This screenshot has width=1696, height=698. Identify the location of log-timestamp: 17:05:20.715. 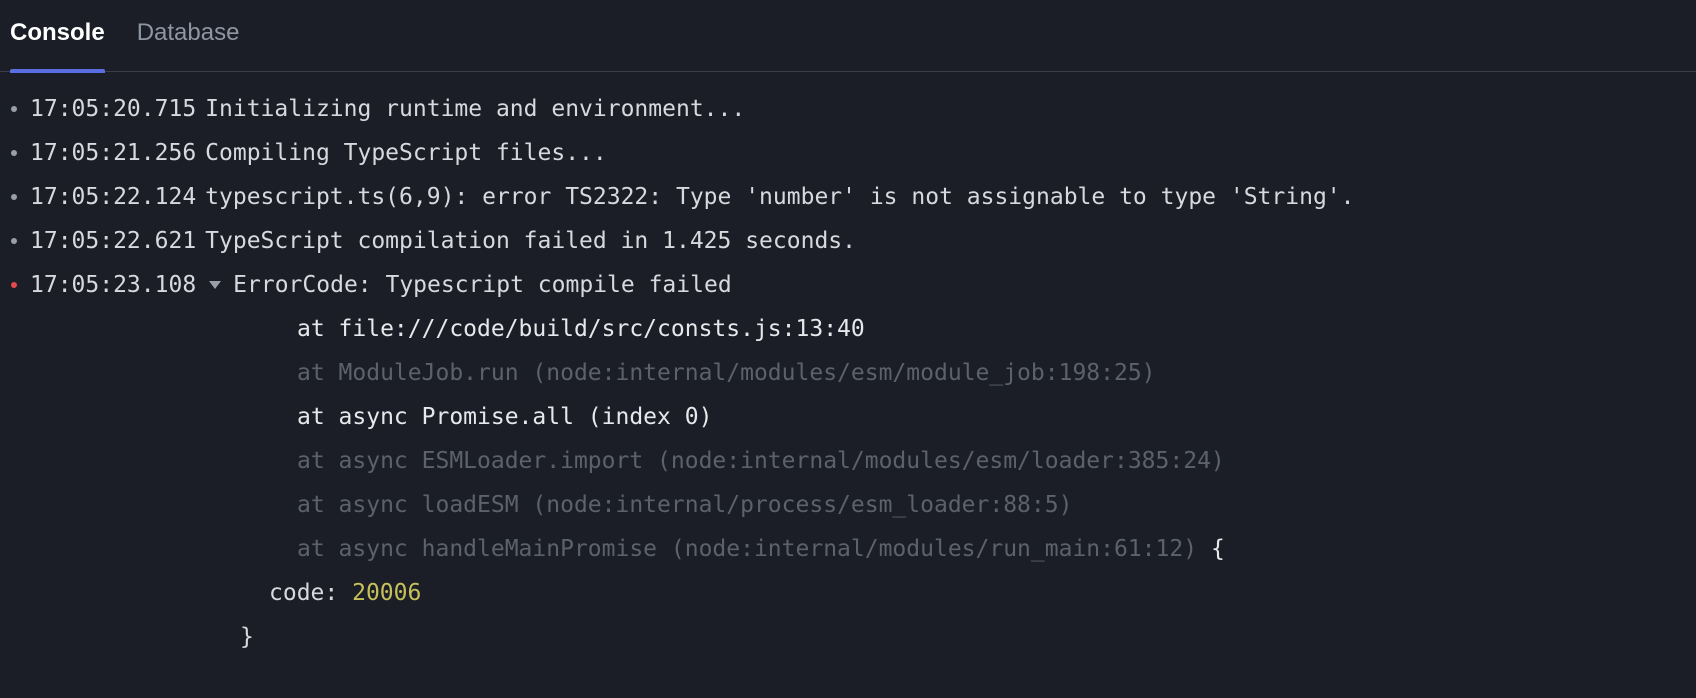
(113, 109).